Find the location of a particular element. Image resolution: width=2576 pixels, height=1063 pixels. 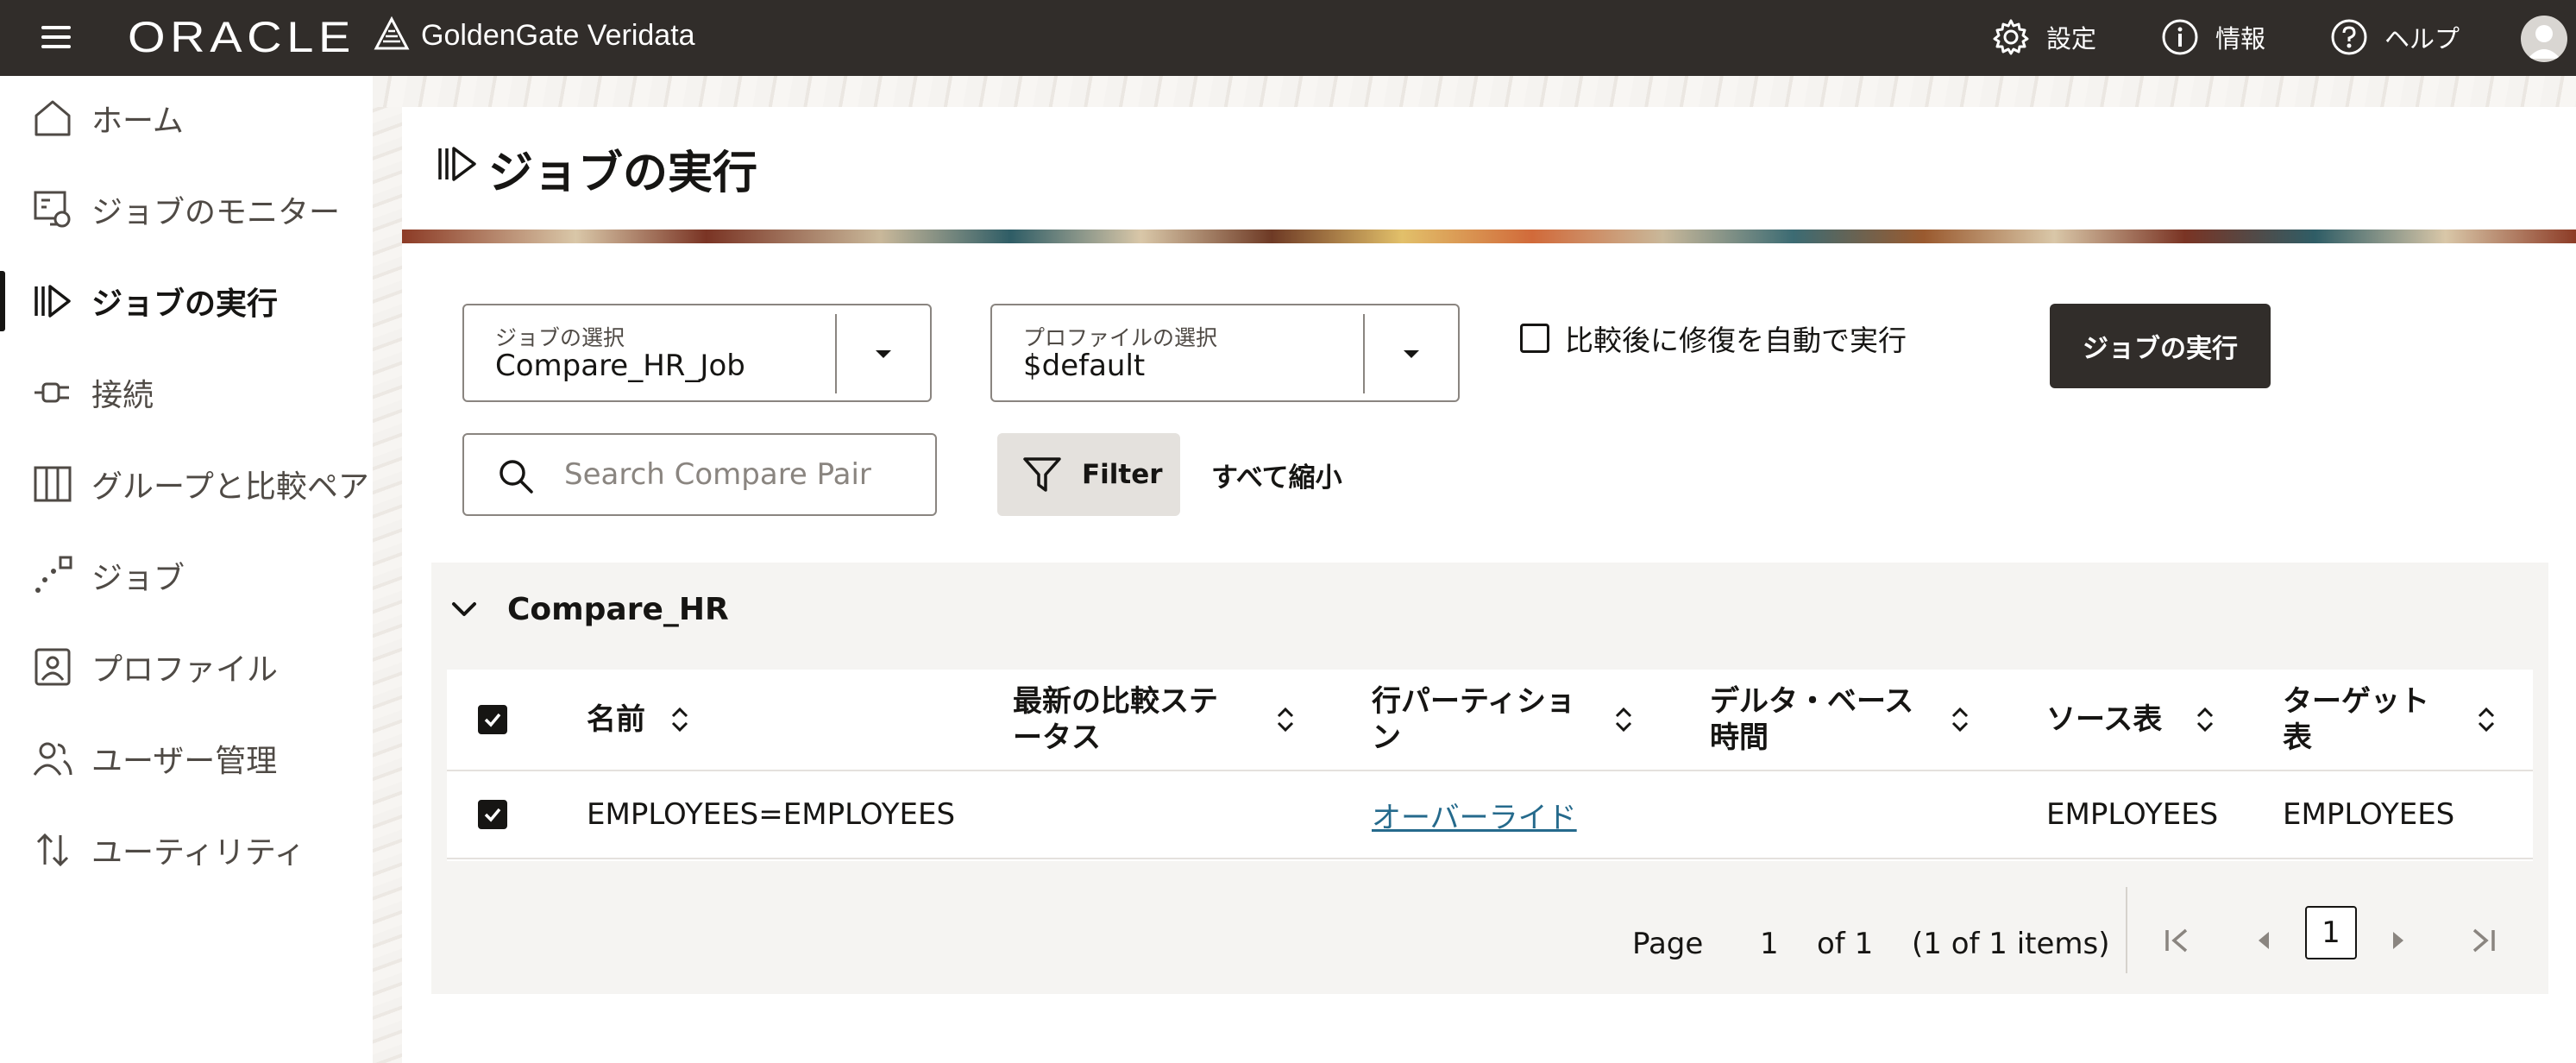

first-page-icon is located at coordinates (2177, 940).